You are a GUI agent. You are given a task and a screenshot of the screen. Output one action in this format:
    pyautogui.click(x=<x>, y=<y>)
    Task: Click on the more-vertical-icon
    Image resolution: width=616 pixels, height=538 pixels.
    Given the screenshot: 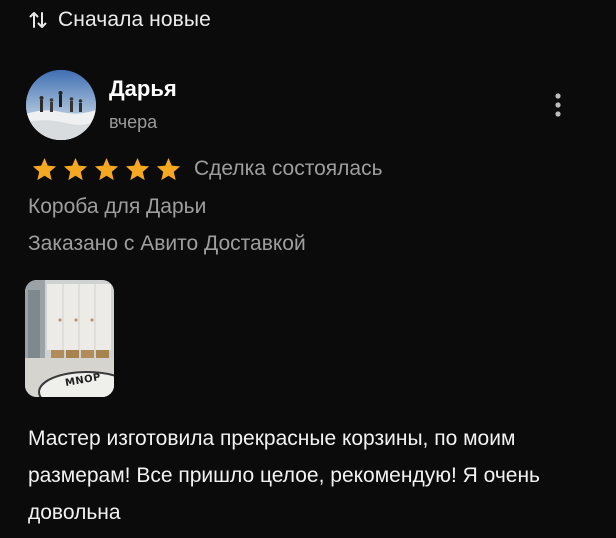 What is the action you would take?
    pyautogui.click(x=558, y=105)
    